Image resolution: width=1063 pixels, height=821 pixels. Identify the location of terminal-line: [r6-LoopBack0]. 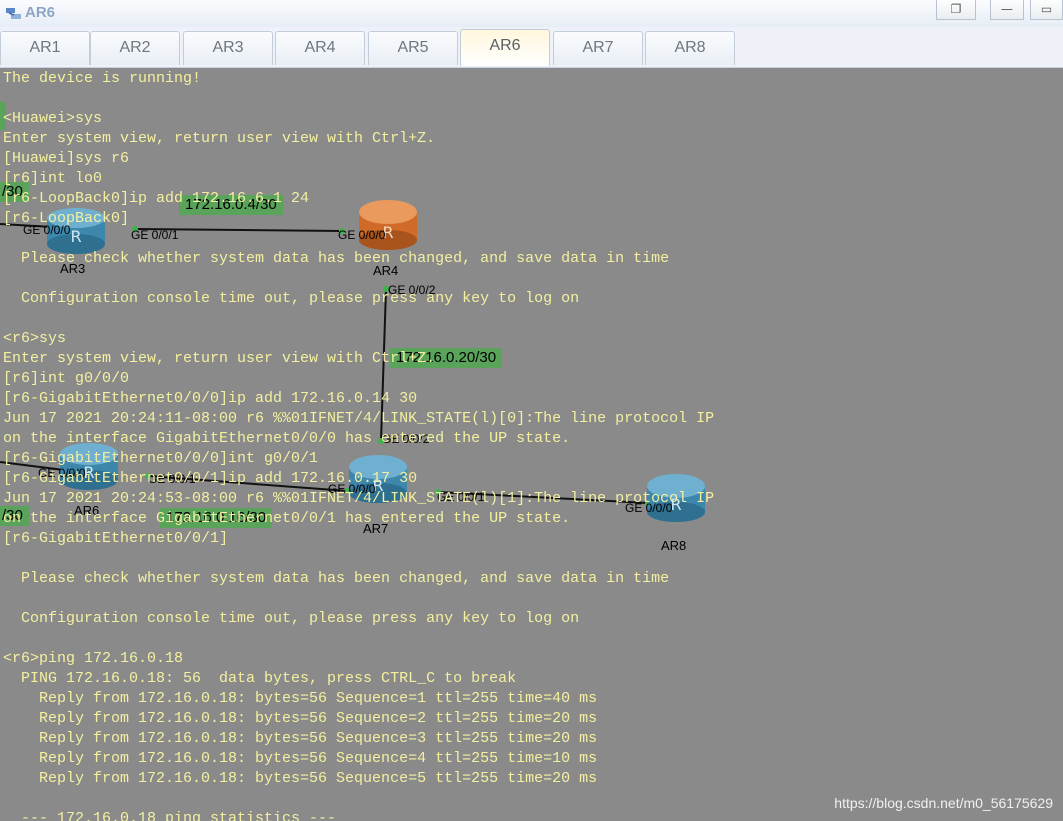
(66, 218).